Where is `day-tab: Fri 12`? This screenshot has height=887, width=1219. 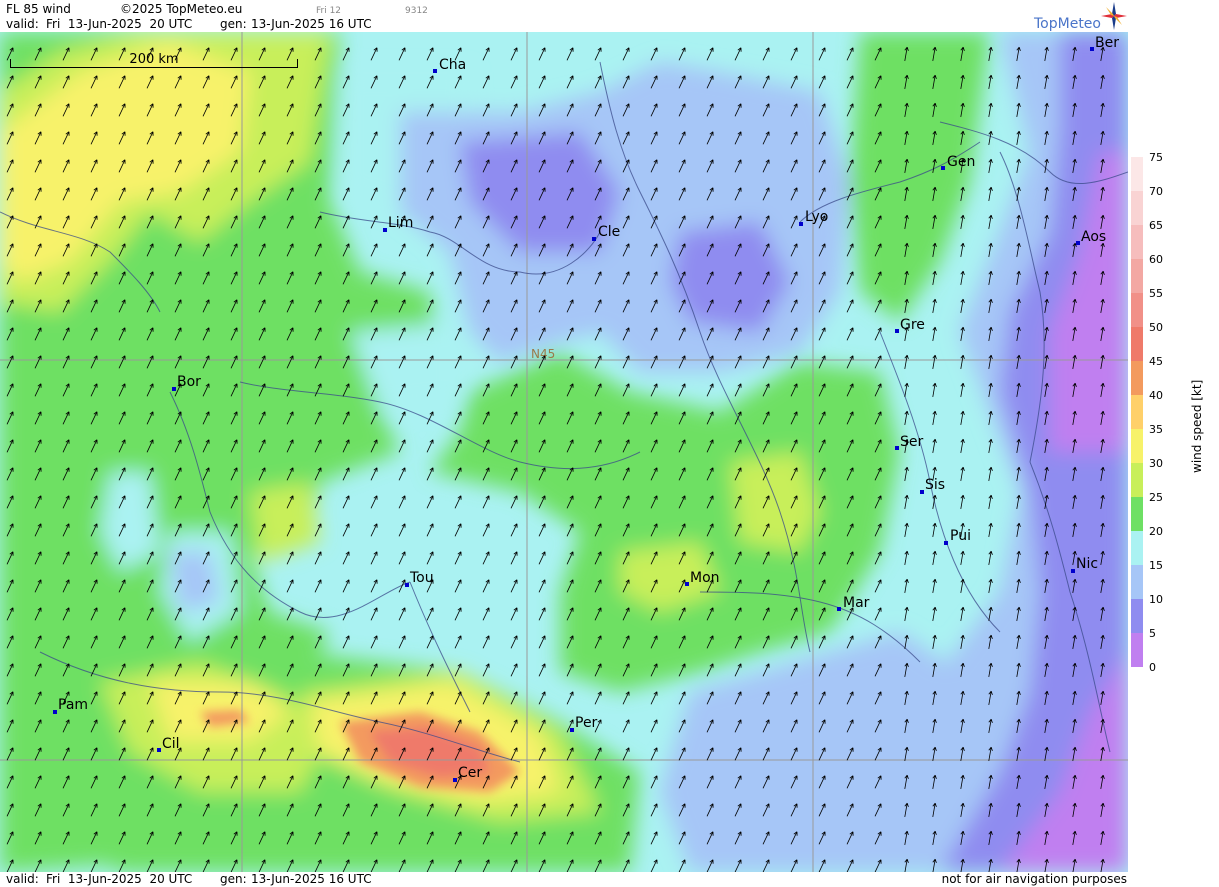 day-tab: Fri 12 is located at coordinates (328, 11).